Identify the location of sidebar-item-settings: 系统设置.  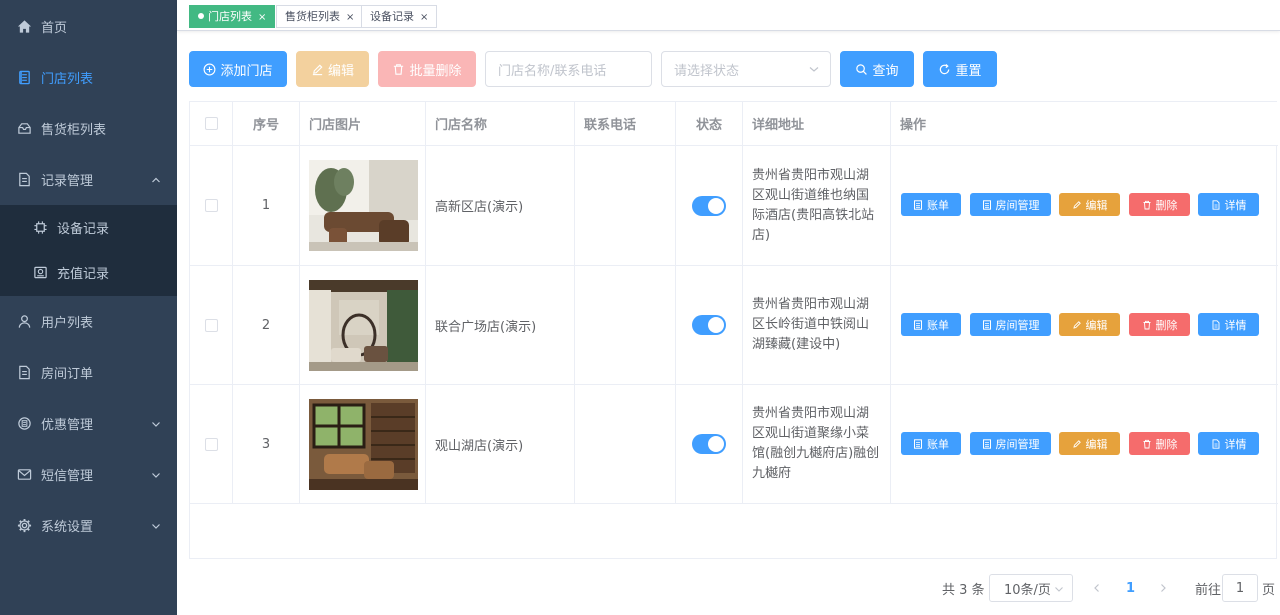
(88, 525).